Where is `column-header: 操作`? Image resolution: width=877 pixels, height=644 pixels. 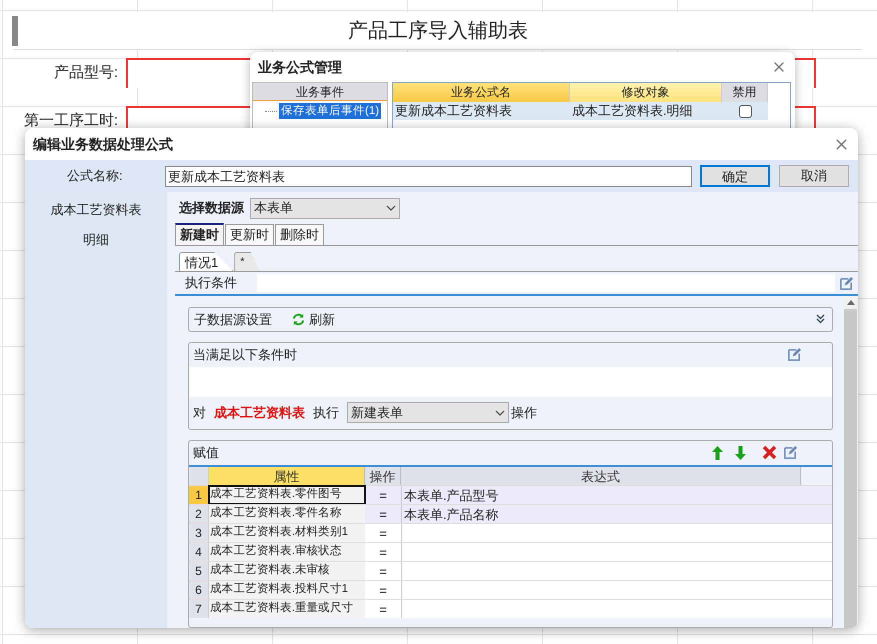 column-header: 操作 is located at coordinates (383, 475).